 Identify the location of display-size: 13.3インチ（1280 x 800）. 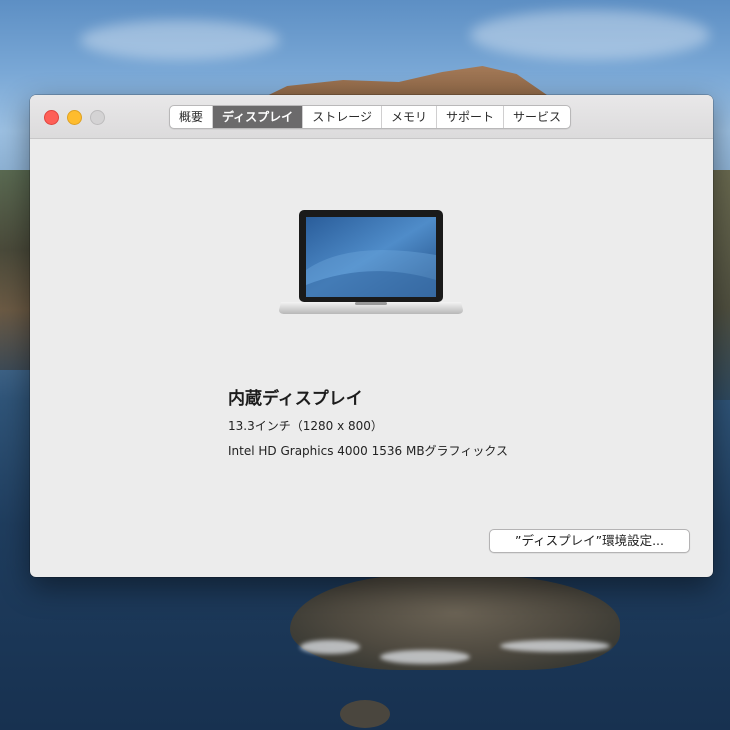
(305, 426).